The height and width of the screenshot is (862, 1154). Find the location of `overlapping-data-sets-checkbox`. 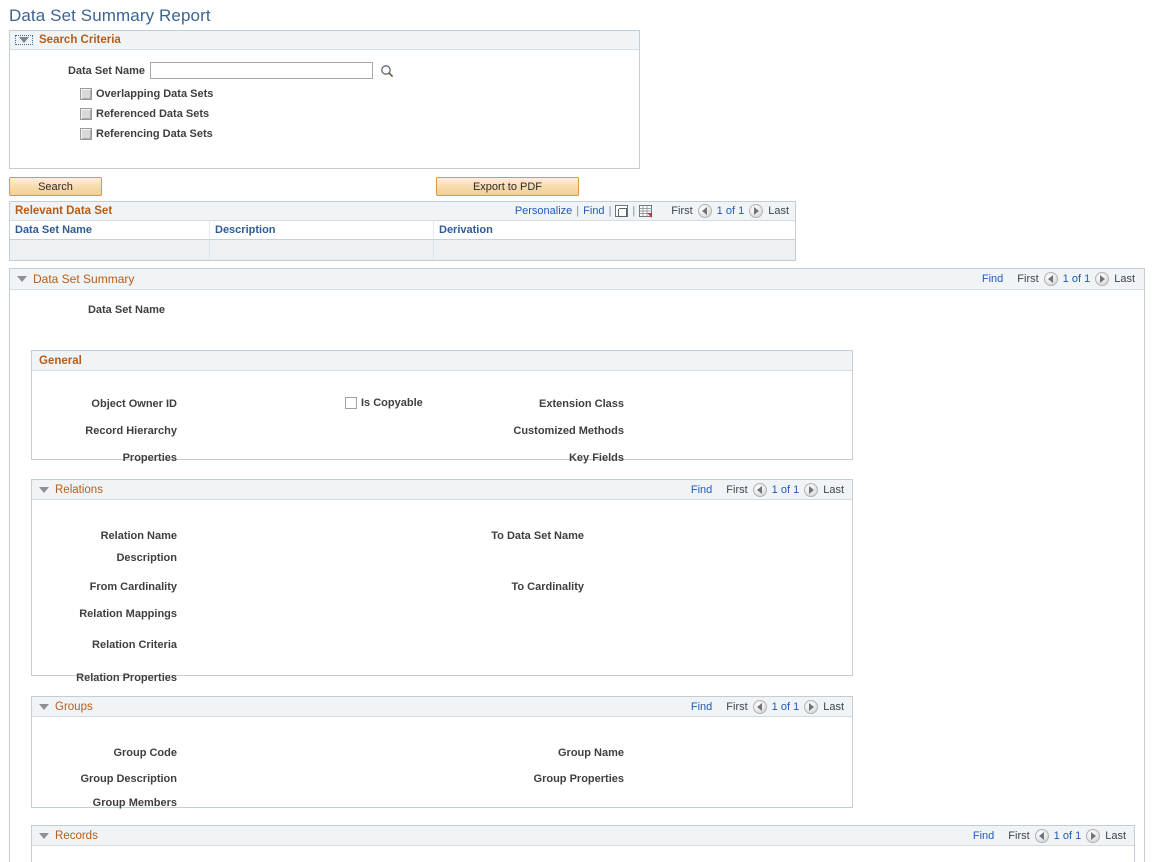

overlapping-data-sets-checkbox is located at coordinates (86, 94).